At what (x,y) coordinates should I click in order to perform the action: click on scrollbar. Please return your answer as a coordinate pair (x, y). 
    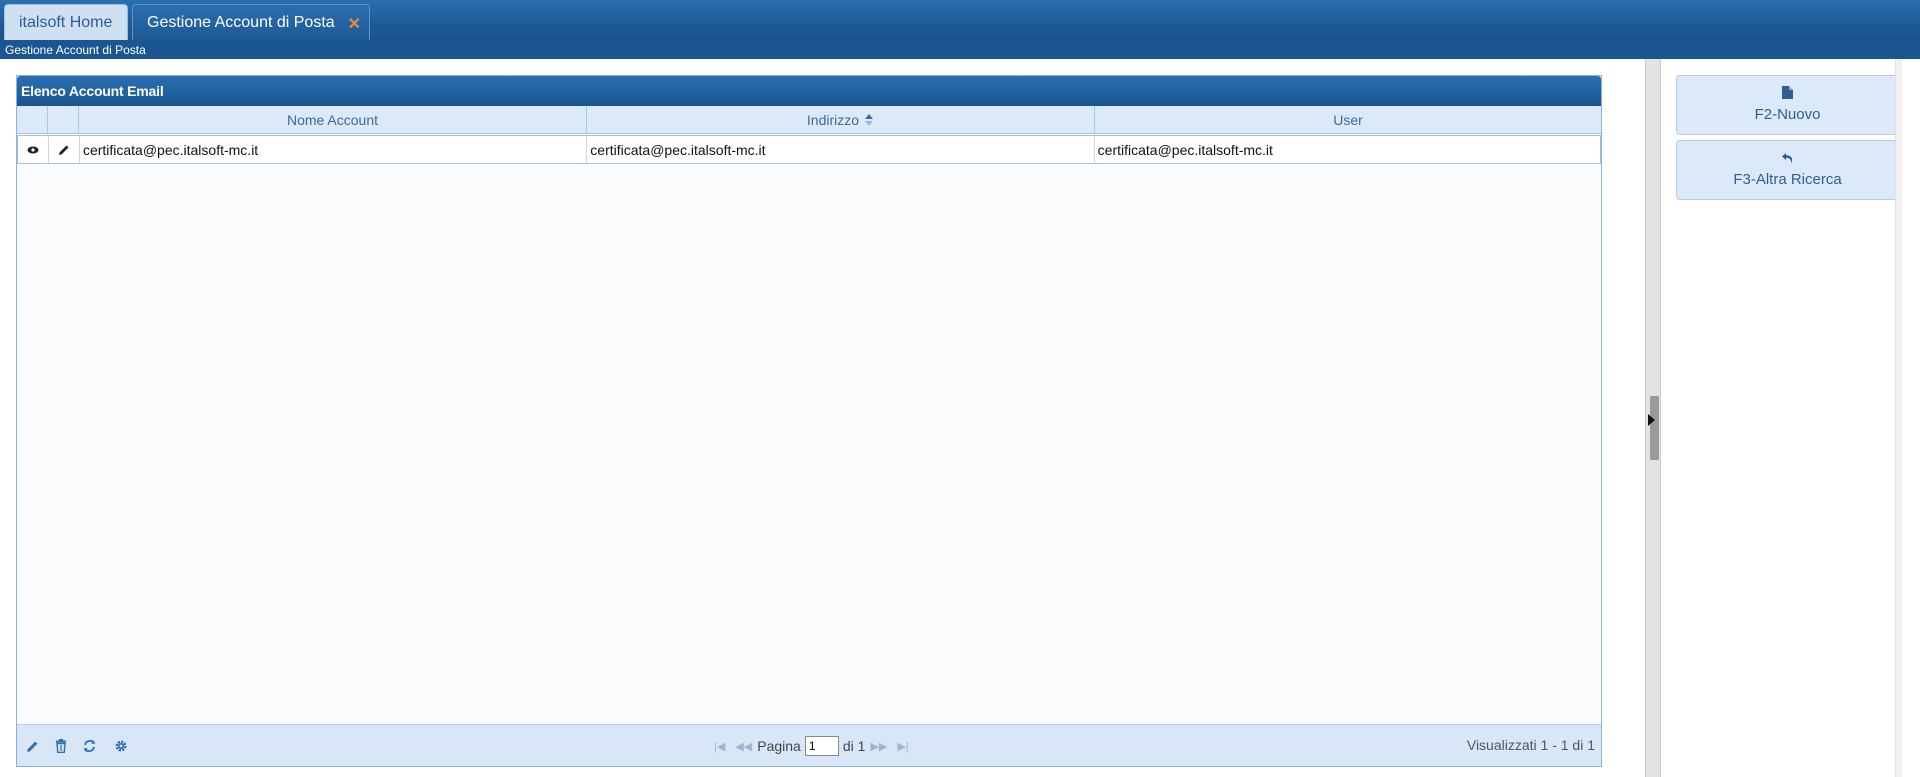
    Looking at the image, I should click on (1898, 418).